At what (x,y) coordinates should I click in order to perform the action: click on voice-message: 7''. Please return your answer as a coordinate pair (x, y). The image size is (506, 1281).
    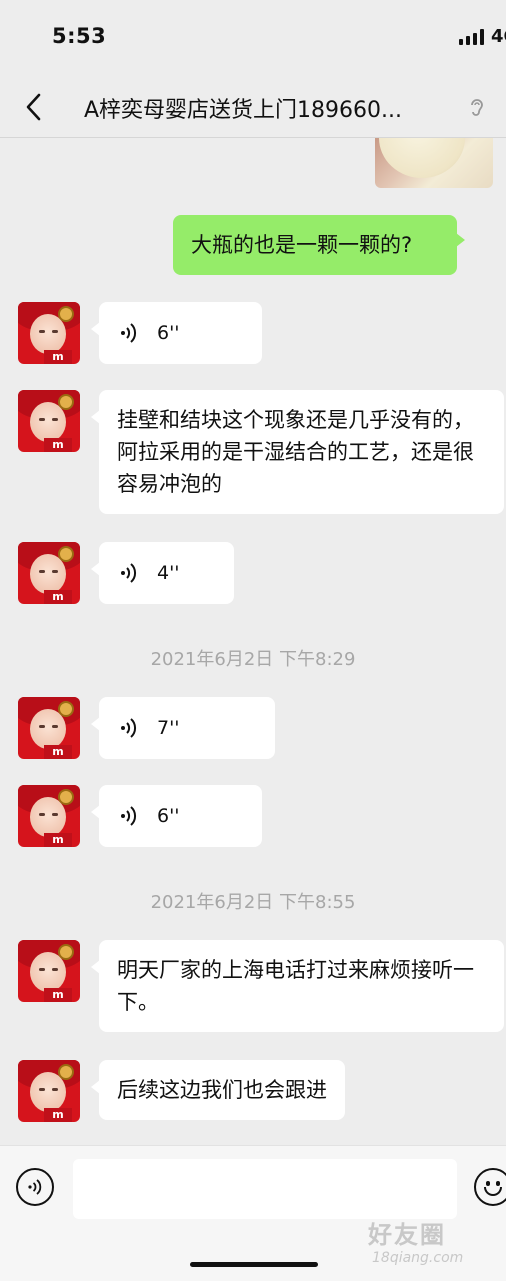
    Looking at the image, I should click on (183, 728).